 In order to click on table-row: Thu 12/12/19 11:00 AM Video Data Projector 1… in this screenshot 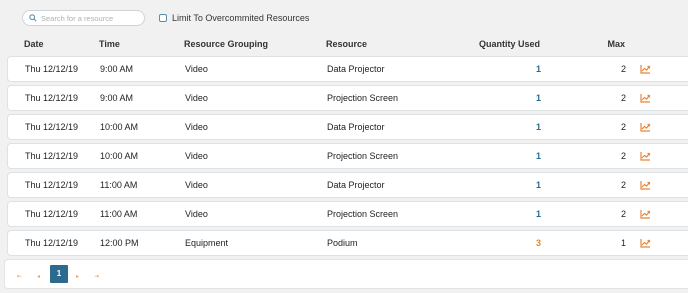, I will do `click(347, 185)`.